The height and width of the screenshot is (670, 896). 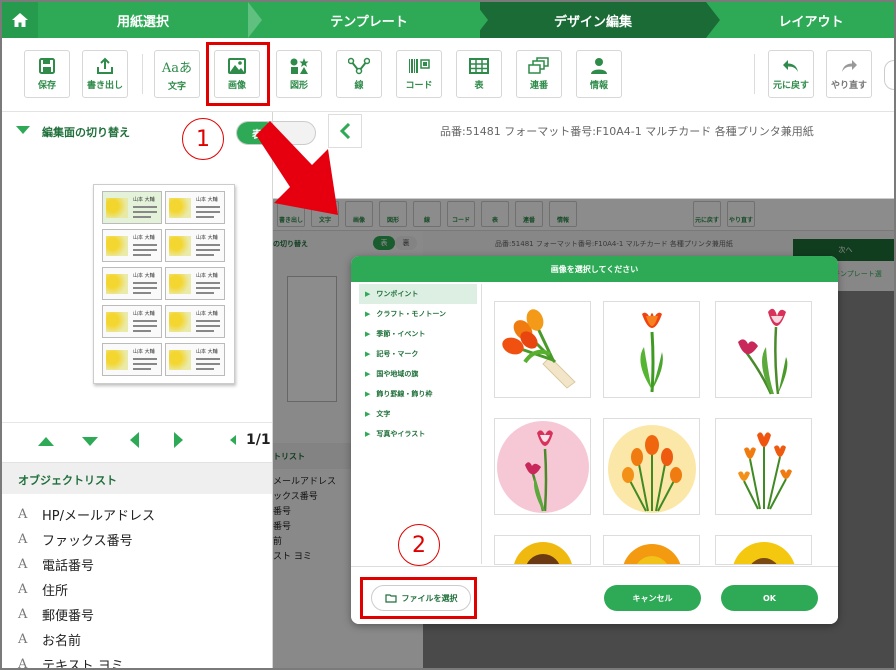 I want to click on image-thumbnail-yellow-circle-tulips, so click(x=651, y=466).